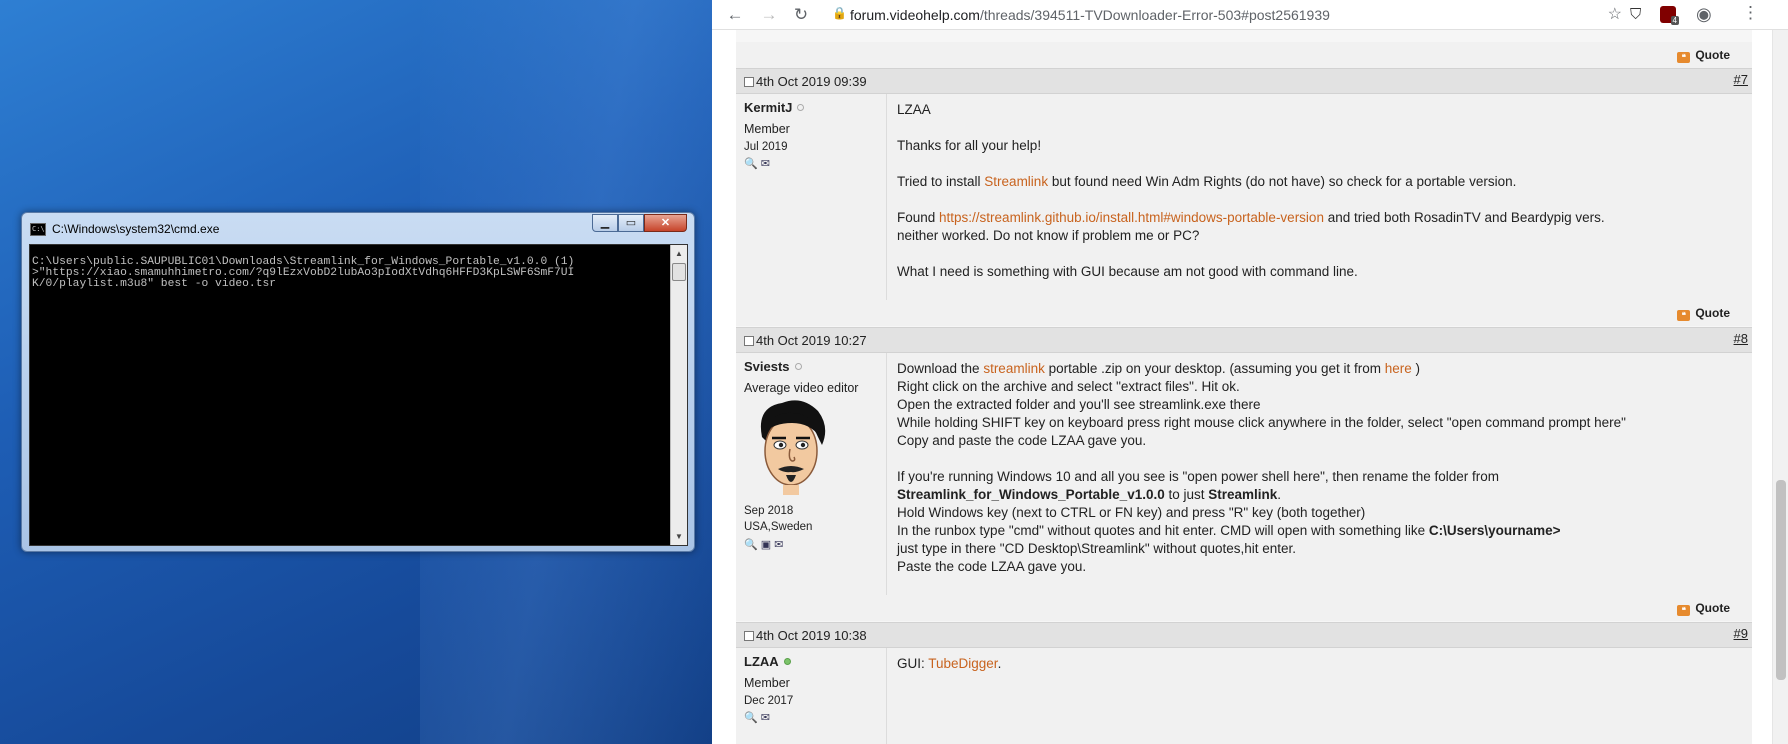 This screenshot has height=744, width=1788. I want to click on text-span: ), so click(1416, 368).